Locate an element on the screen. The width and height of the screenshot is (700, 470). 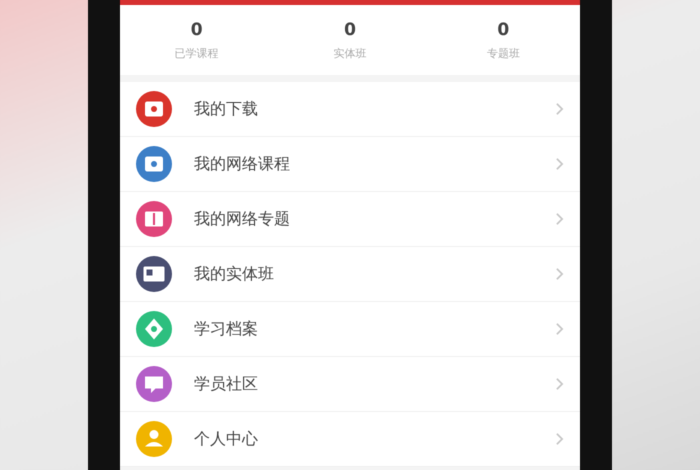
menu-label: 学员社区 is located at coordinates (226, 384).